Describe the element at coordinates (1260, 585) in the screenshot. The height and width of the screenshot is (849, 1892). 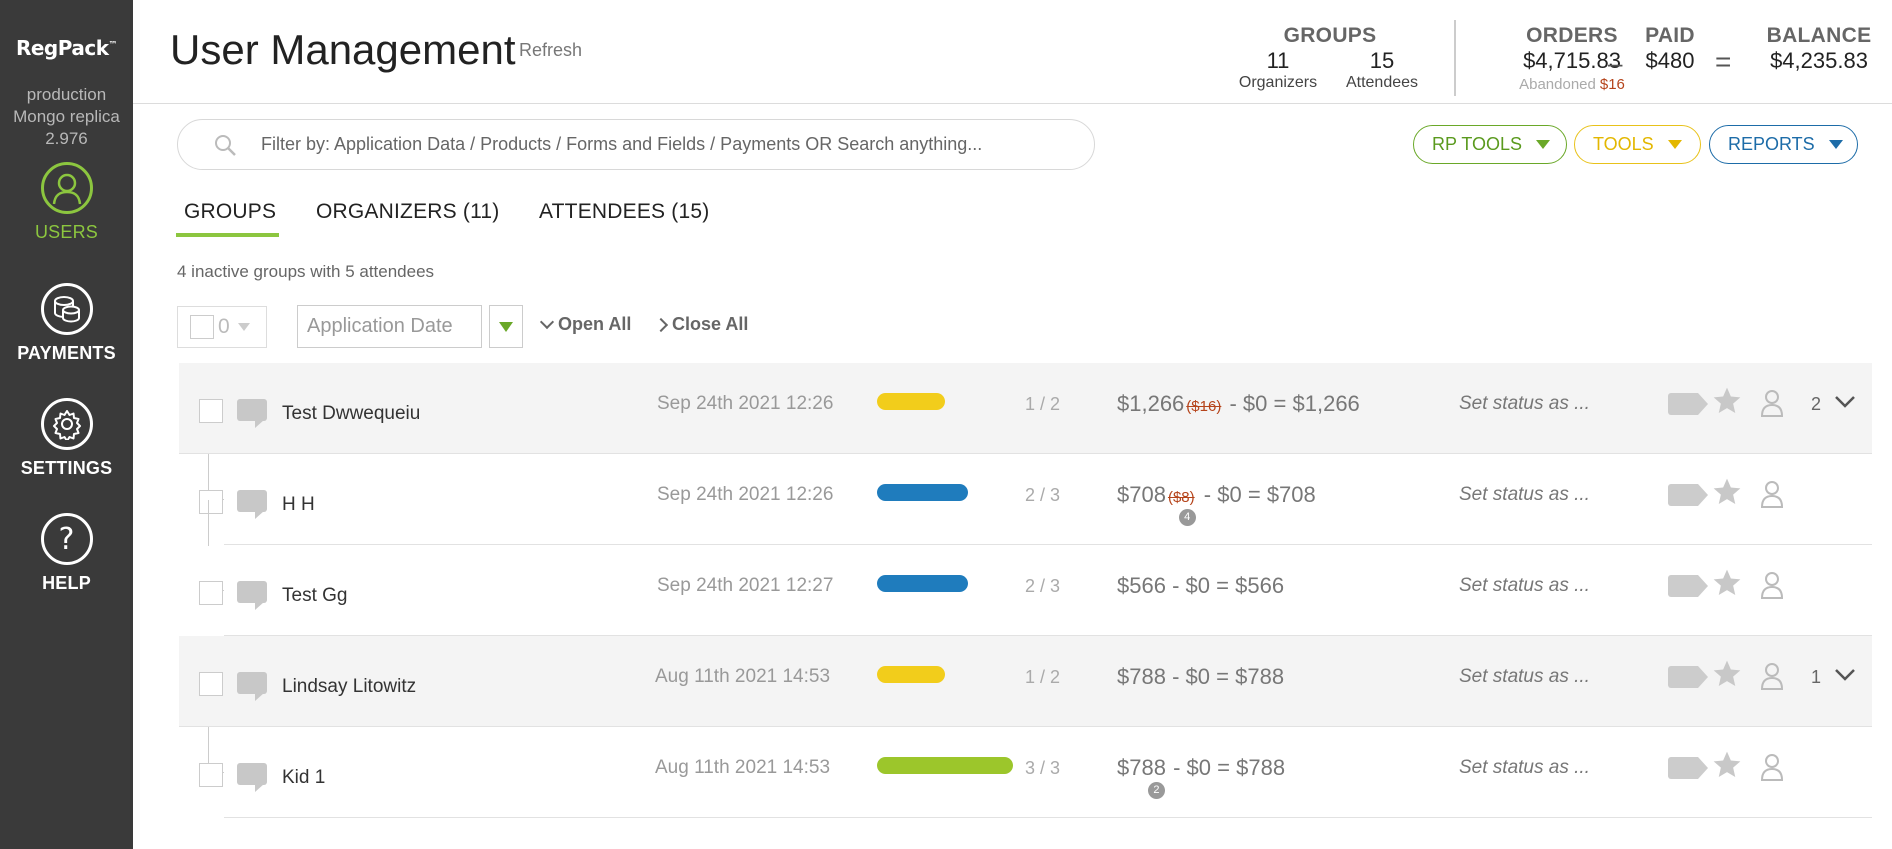
I see `row-balance: $566` at that location.